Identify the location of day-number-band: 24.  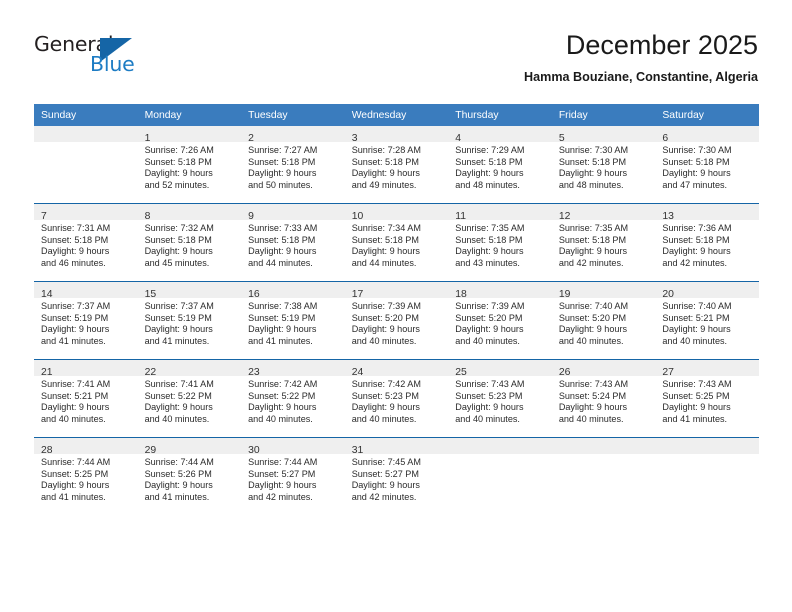
(396, 369).